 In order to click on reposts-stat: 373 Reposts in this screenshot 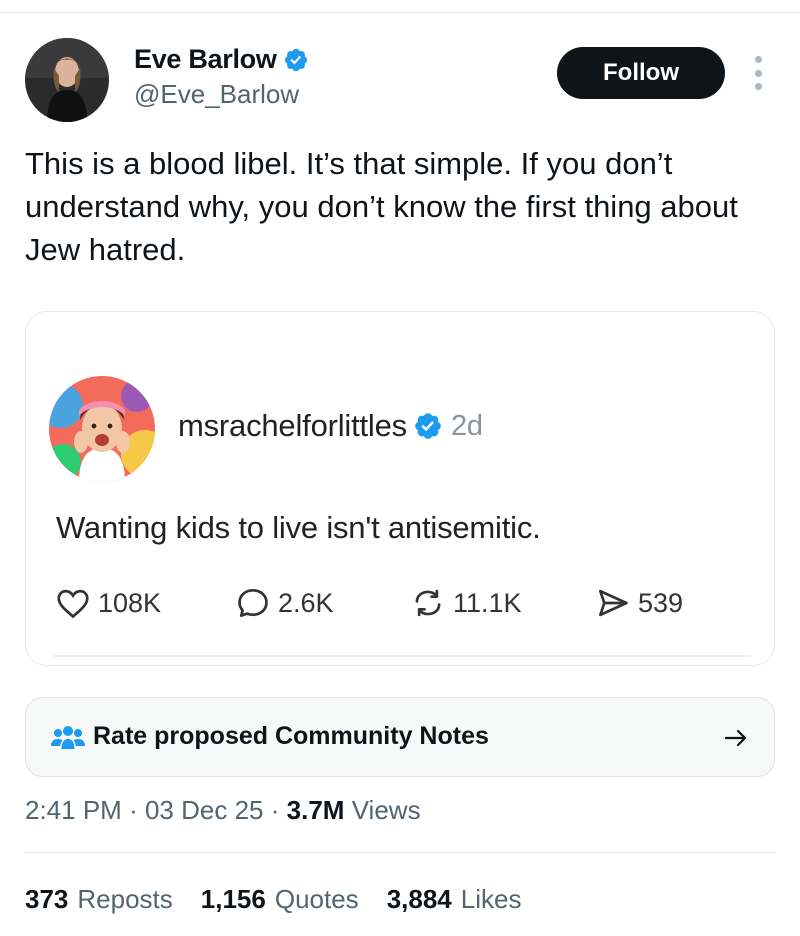, I will do `click(99, 899)`.